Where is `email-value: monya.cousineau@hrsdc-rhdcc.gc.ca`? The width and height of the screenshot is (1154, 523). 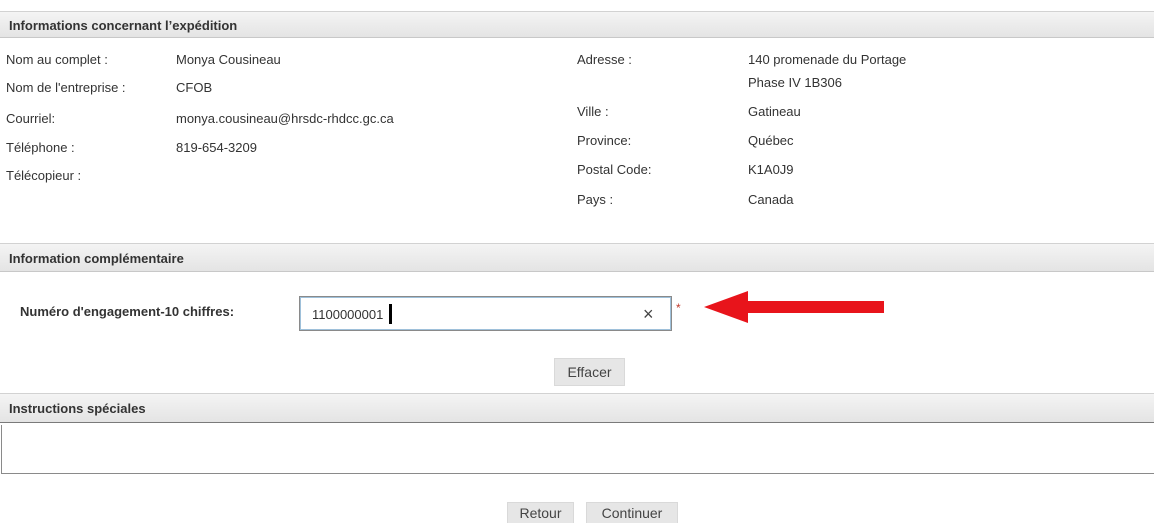 email-value: monya.cousineau@hrsdc-rhdcc.gc.ca is located at coordinates (285, 118).